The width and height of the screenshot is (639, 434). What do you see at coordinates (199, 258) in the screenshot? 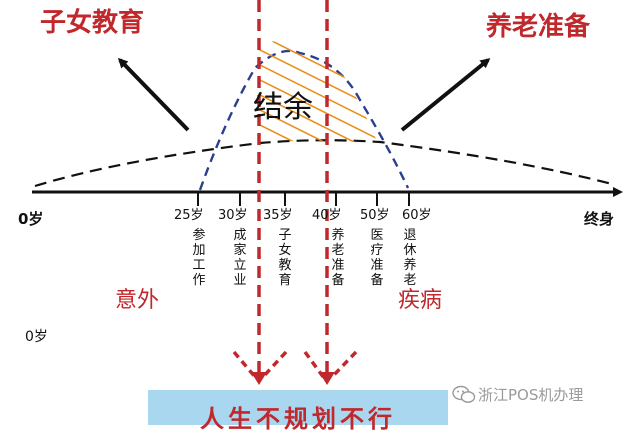
I see `stage-label-work: 参加工作` at bounding box center [199, 258].